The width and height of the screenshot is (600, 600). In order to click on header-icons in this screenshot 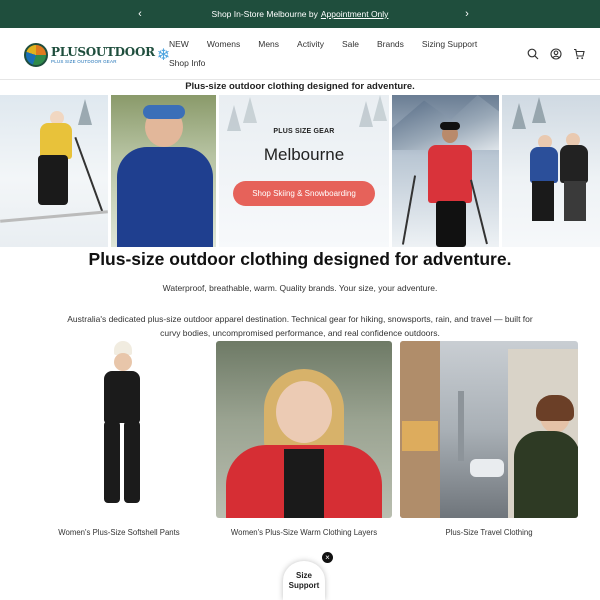, I will do `click(556, 54)`.